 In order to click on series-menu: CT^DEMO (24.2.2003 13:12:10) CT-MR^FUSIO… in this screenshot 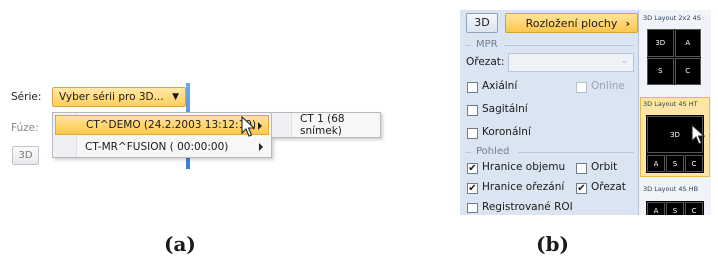, I will do `click(162, 135)`.